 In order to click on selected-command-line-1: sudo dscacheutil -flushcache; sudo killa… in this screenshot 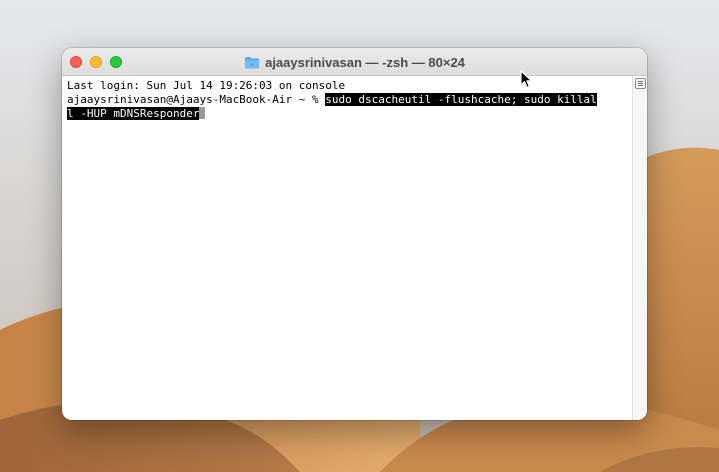, I will do `click(461, 99)`.